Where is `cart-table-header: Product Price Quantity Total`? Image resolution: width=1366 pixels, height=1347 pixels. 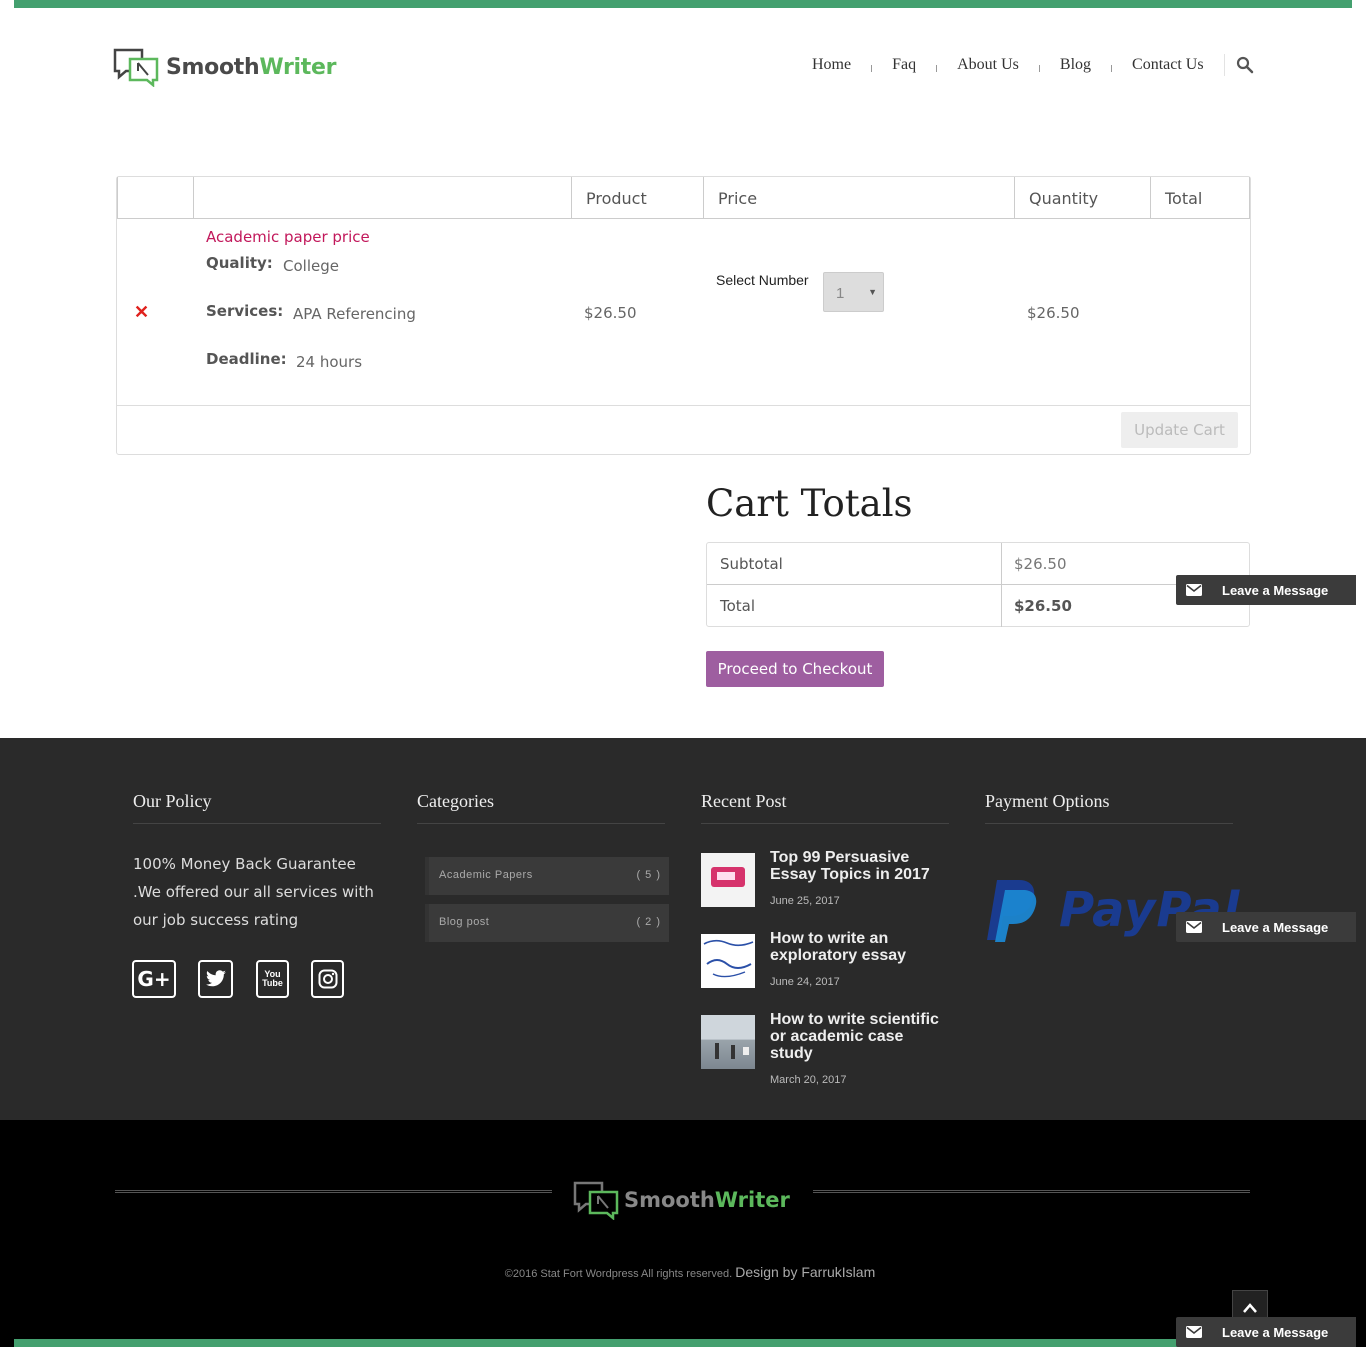
cart-table-header: Product Price Quantity Total is located at coordinates (683, 198).